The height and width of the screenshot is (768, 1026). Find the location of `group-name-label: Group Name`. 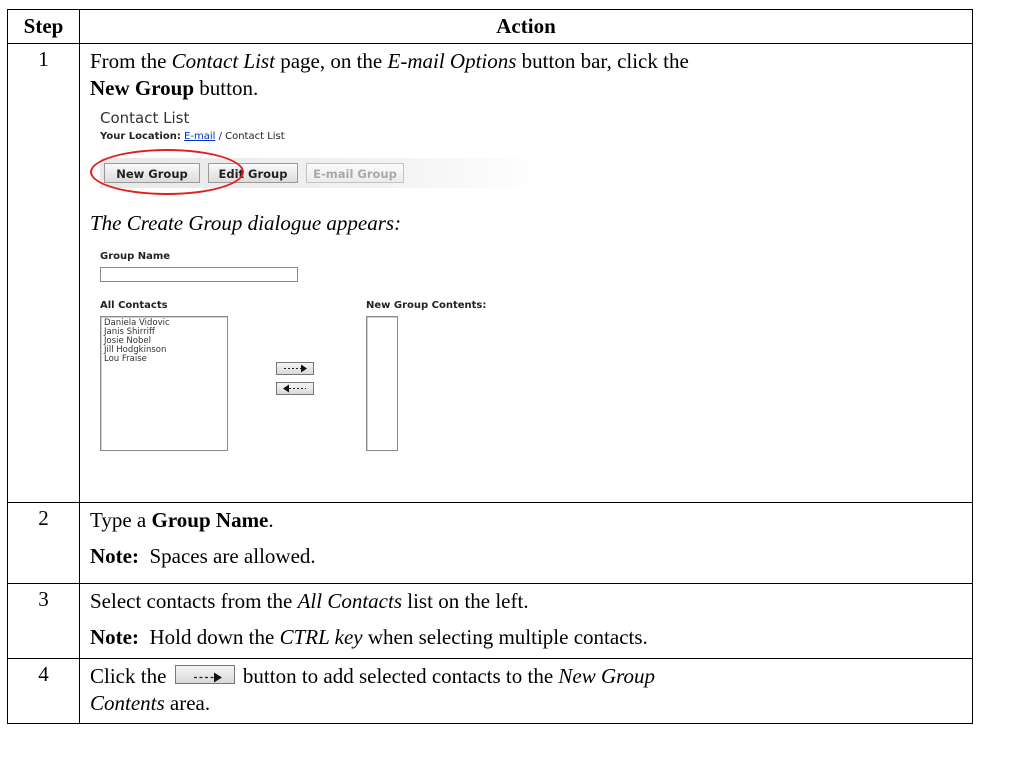

group-name-label: Group Name is located at coordinates (135, 256).